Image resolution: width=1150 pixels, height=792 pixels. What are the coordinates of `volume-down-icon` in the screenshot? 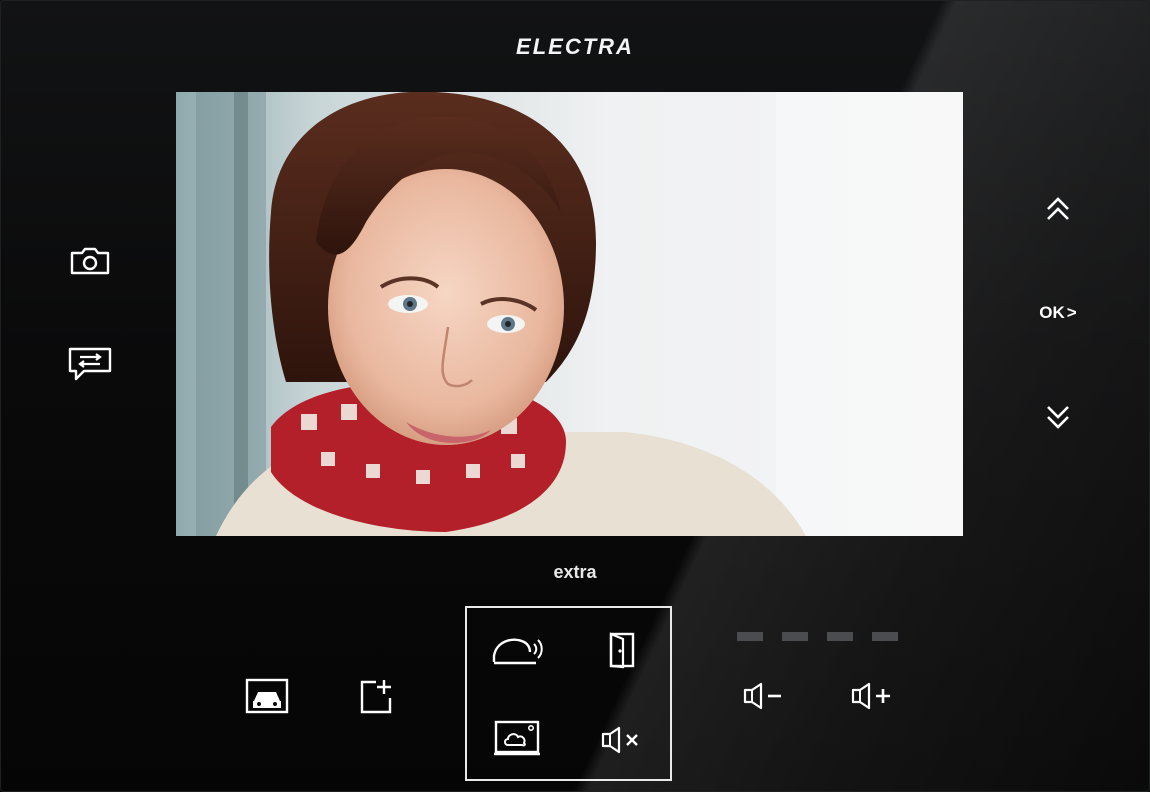 It's located at (764, 696).